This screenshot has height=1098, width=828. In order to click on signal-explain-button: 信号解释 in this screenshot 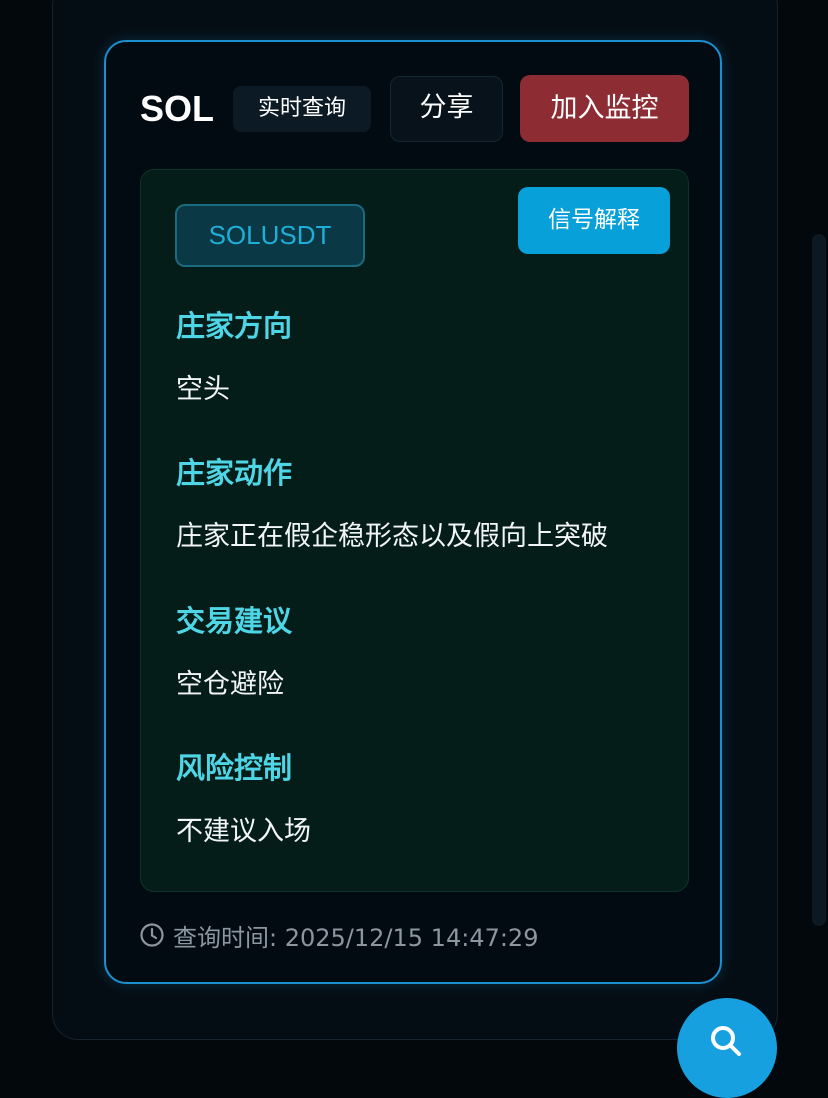, I will do `click(594, 220)`.